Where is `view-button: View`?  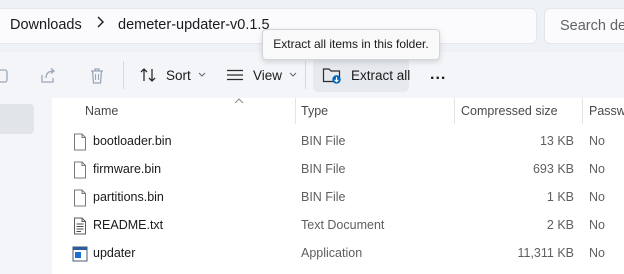
view-button: View is located at coordinates (261, 75).